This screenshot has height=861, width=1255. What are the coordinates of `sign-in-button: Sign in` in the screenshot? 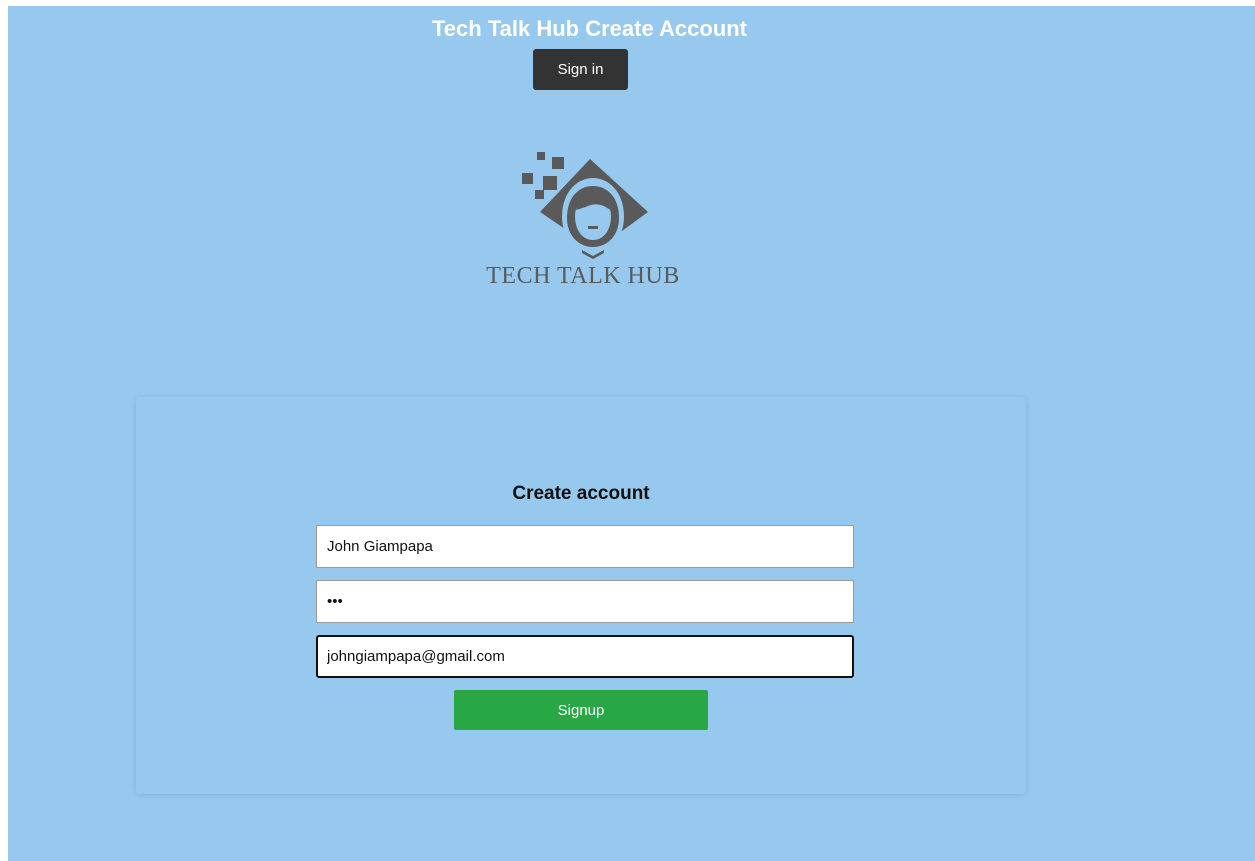 It's located at (580, 69).